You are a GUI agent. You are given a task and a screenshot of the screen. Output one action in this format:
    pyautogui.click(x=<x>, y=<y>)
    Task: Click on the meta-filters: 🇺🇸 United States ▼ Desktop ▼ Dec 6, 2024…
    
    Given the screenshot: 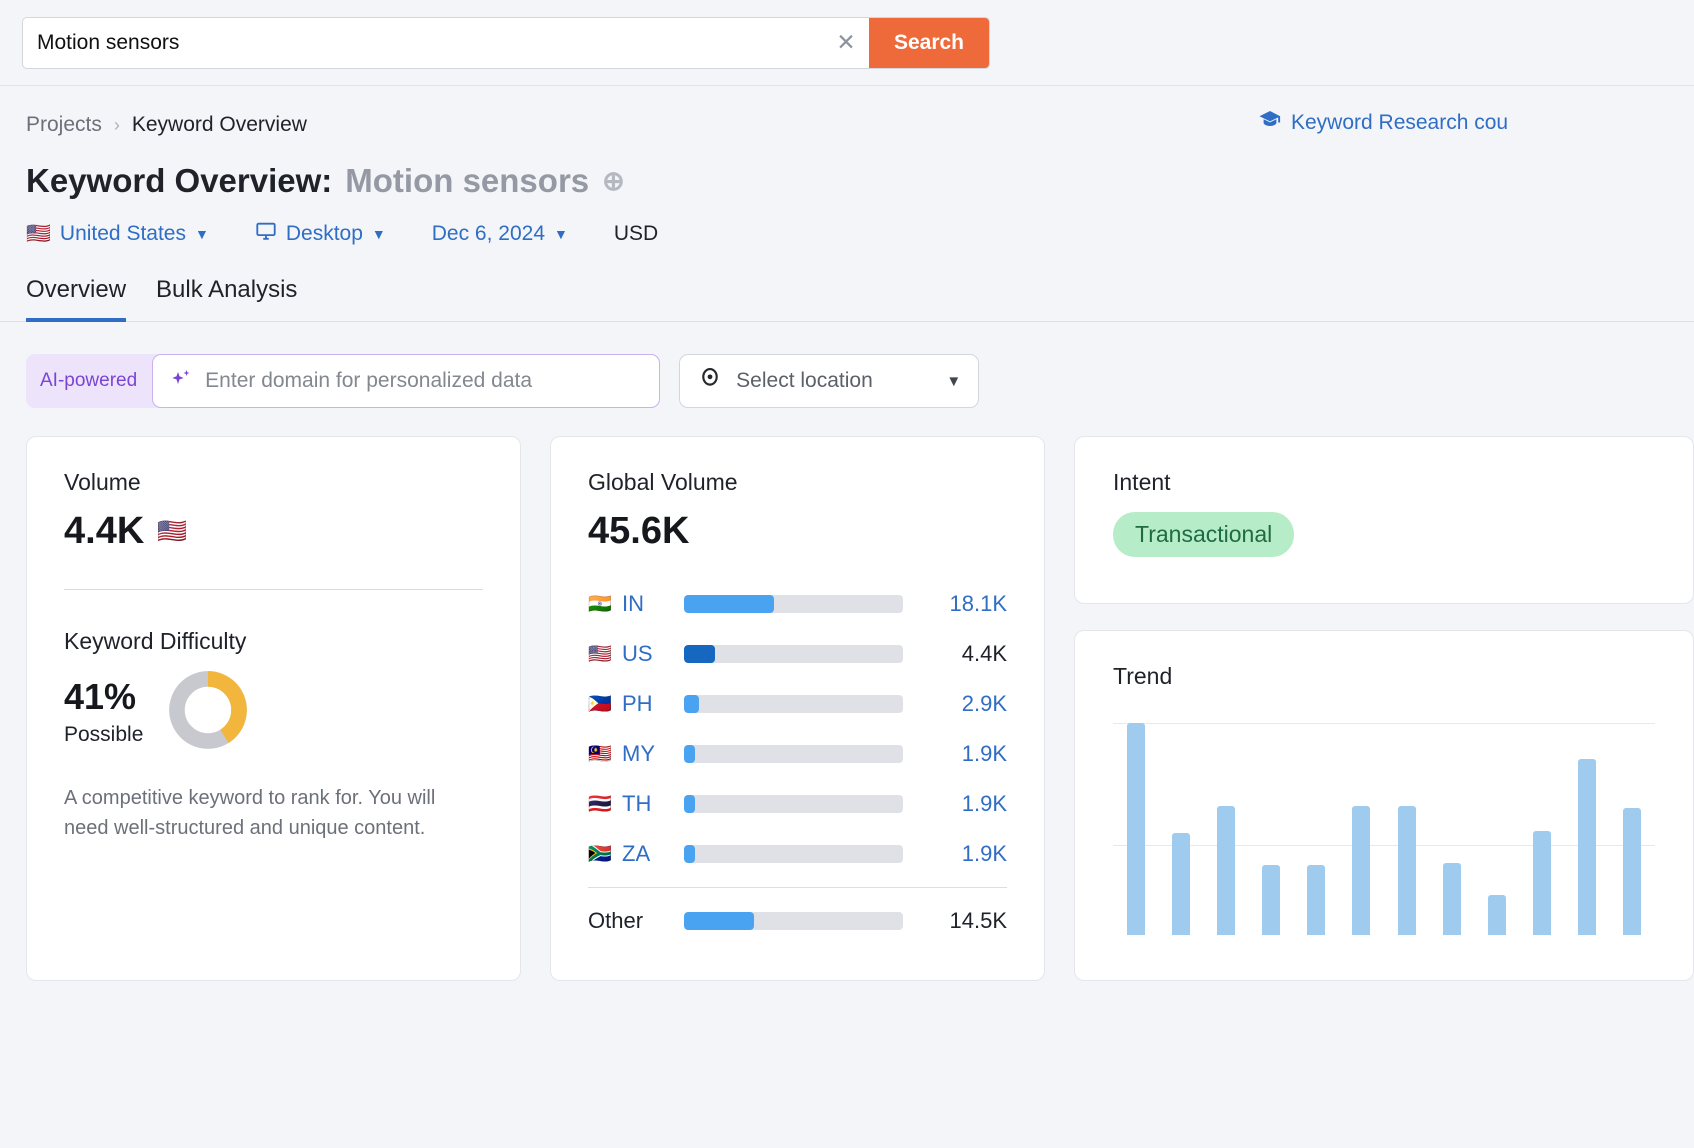 What is the action you would take?
    pyautogui.click(x=860, y=234)
    